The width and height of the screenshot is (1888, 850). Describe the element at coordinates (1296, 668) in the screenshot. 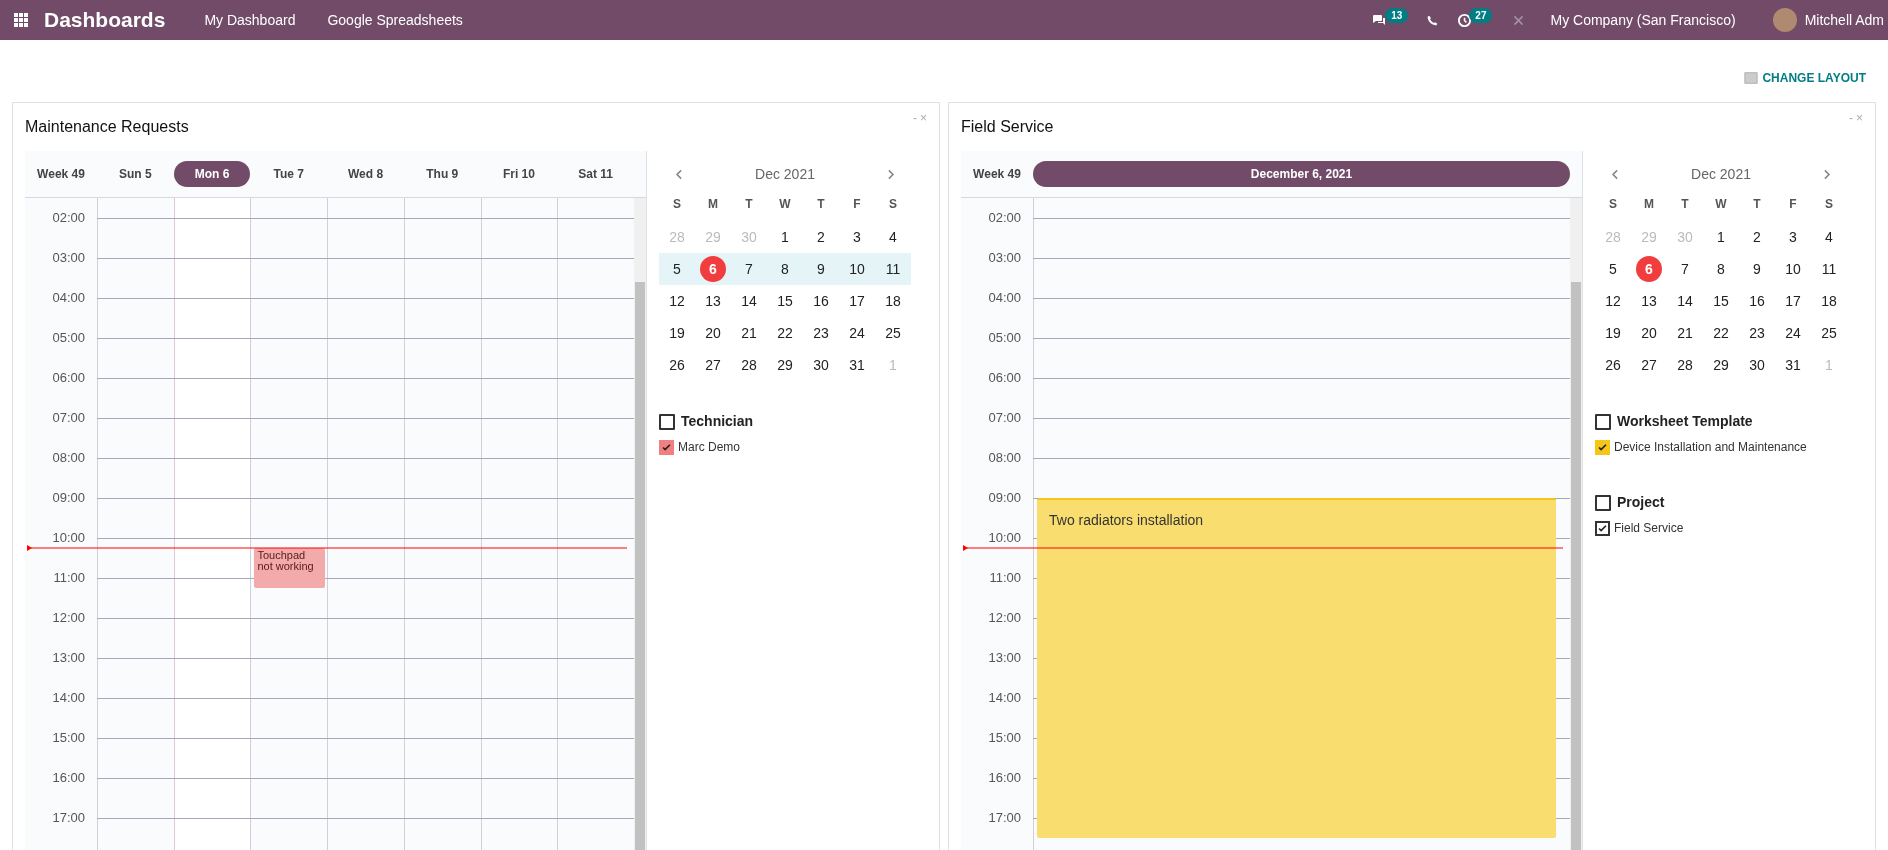

I see `calendar-event: Two radiators installation` at that location.